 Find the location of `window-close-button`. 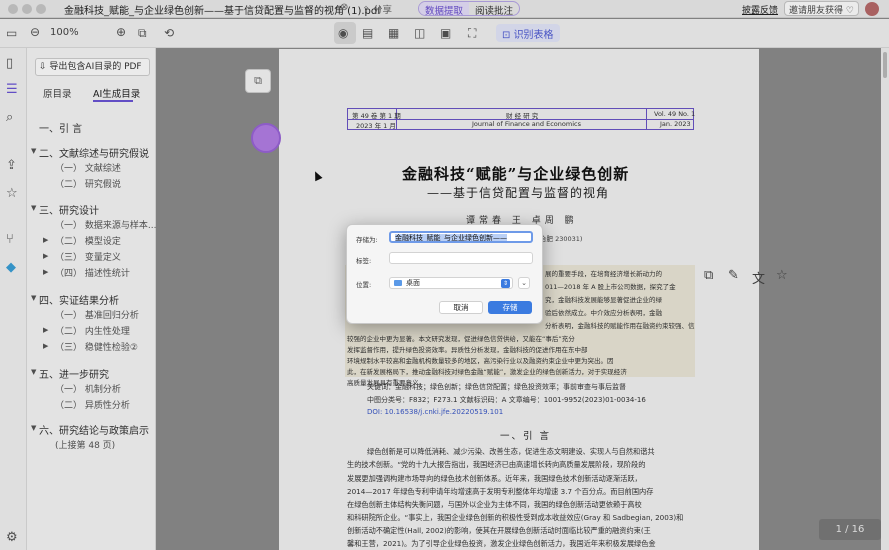

window-close-button is located at coordinates (13, 9).